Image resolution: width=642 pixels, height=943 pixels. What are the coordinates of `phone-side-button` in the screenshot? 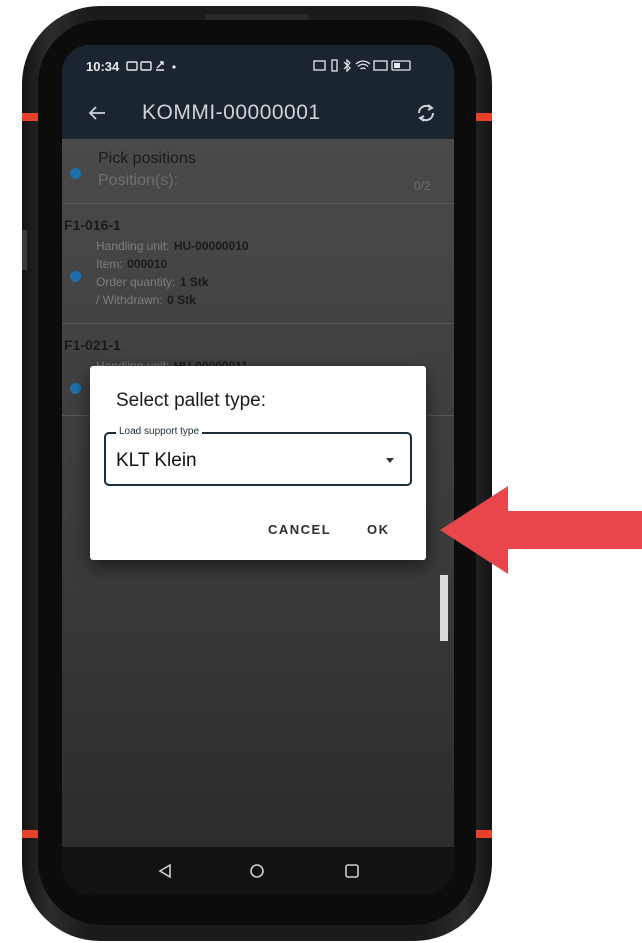 It's located at (24, 250).